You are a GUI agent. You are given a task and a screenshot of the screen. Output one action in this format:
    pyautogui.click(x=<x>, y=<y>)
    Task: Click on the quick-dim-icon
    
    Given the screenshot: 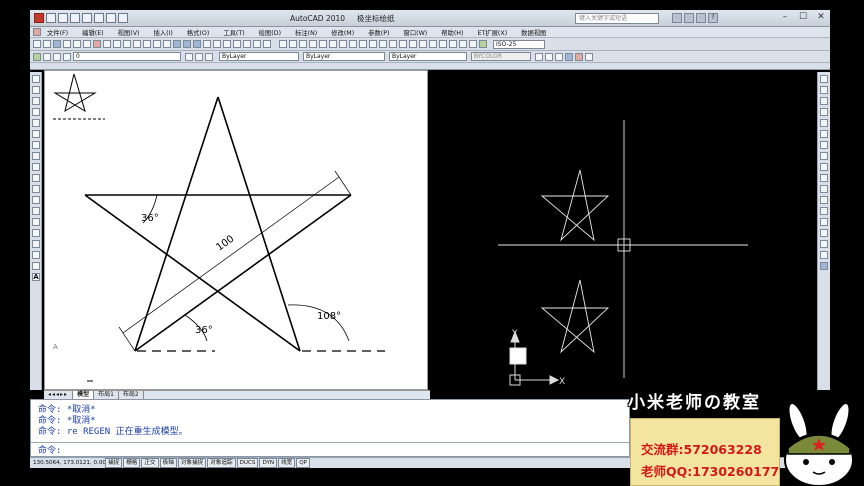 What is the action you would take?
    pyautogui.click(x=363, y=44)
    